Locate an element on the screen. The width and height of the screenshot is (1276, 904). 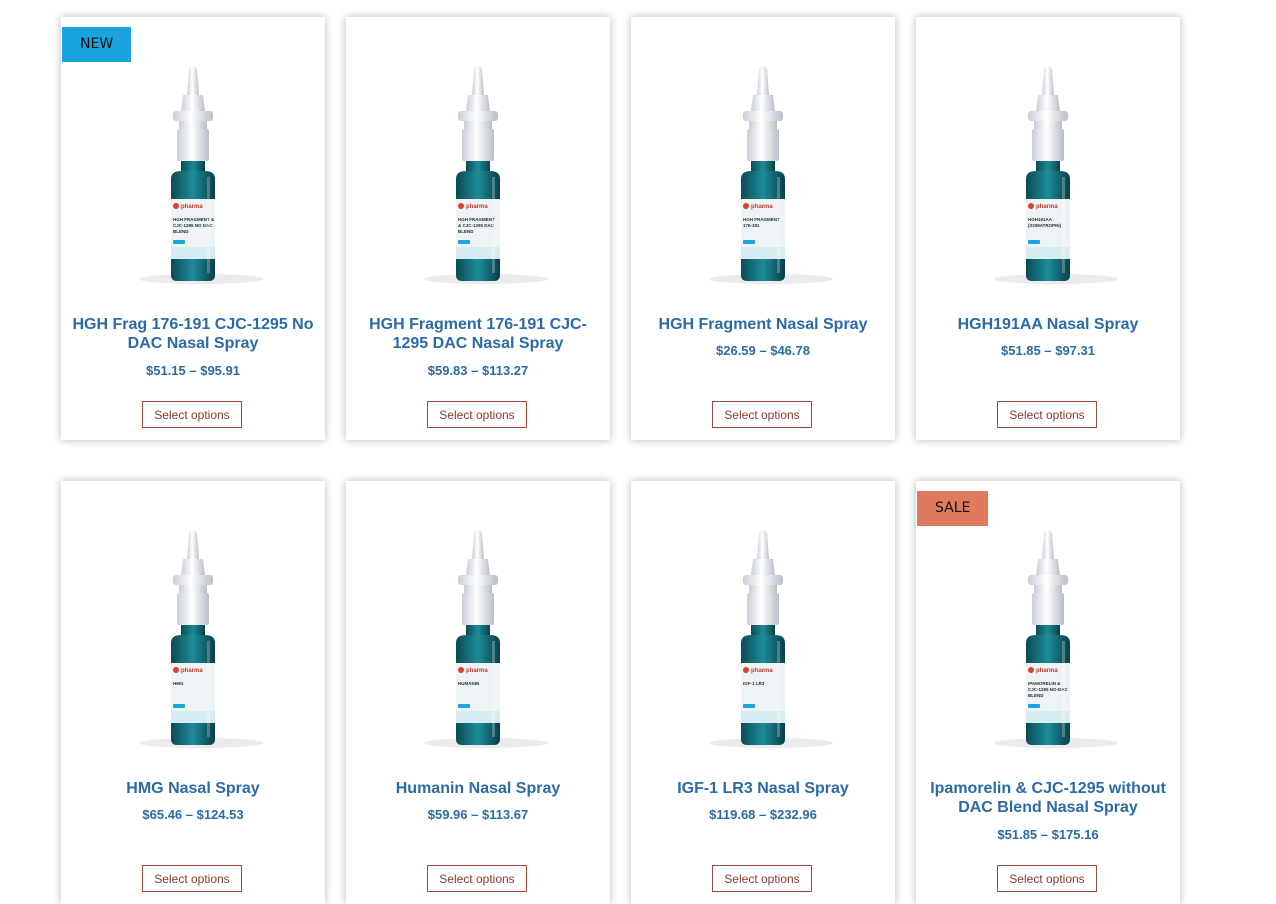
product-price: $59.96 – $113.67 is located at coordinates (478, 814).